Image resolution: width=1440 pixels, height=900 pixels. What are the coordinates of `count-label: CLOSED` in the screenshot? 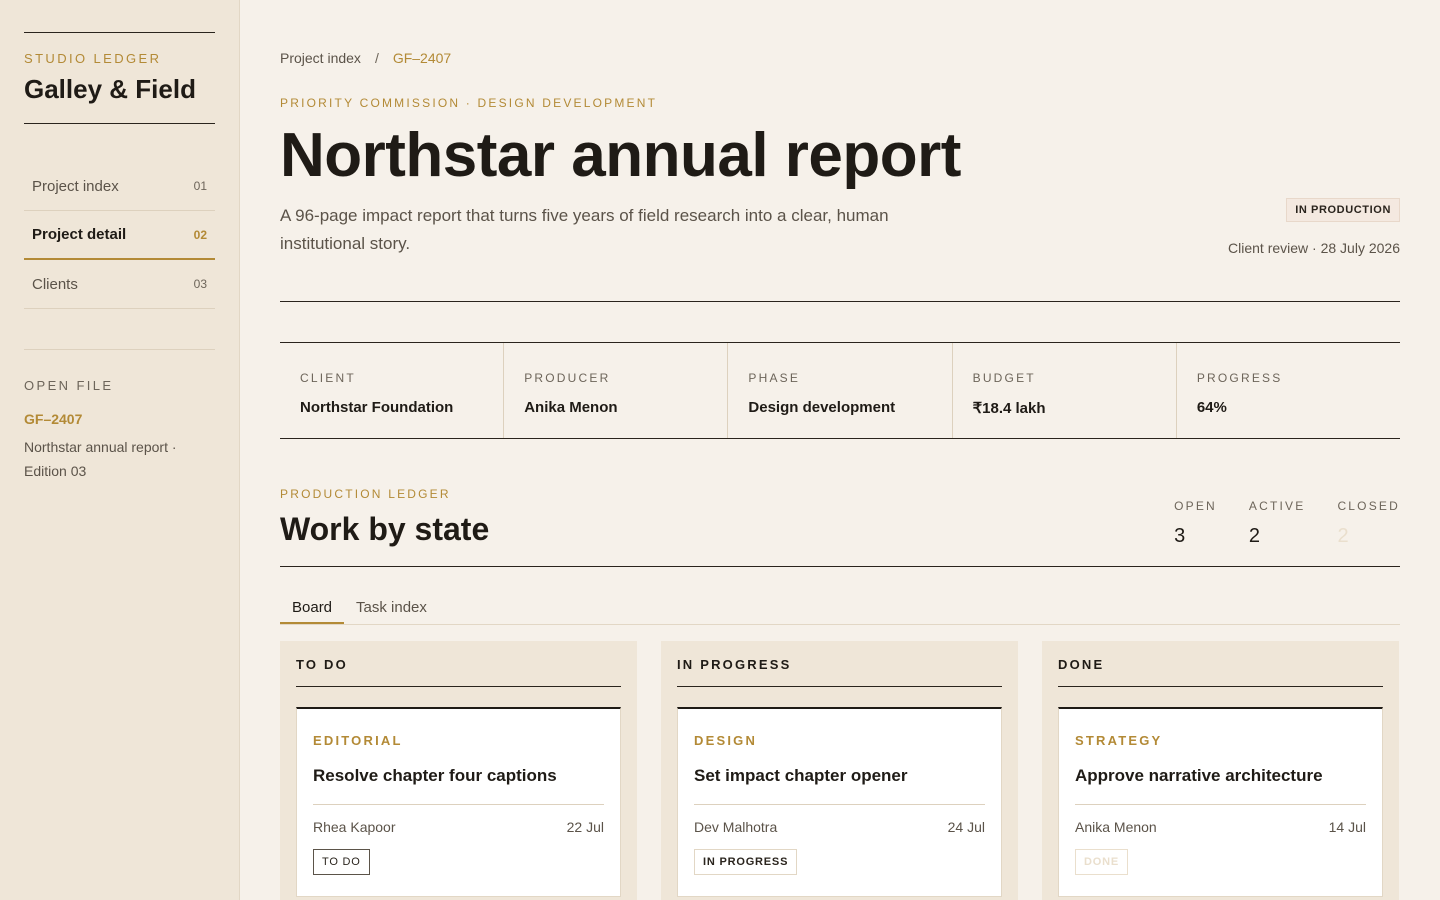 It's located at (1368, 506).